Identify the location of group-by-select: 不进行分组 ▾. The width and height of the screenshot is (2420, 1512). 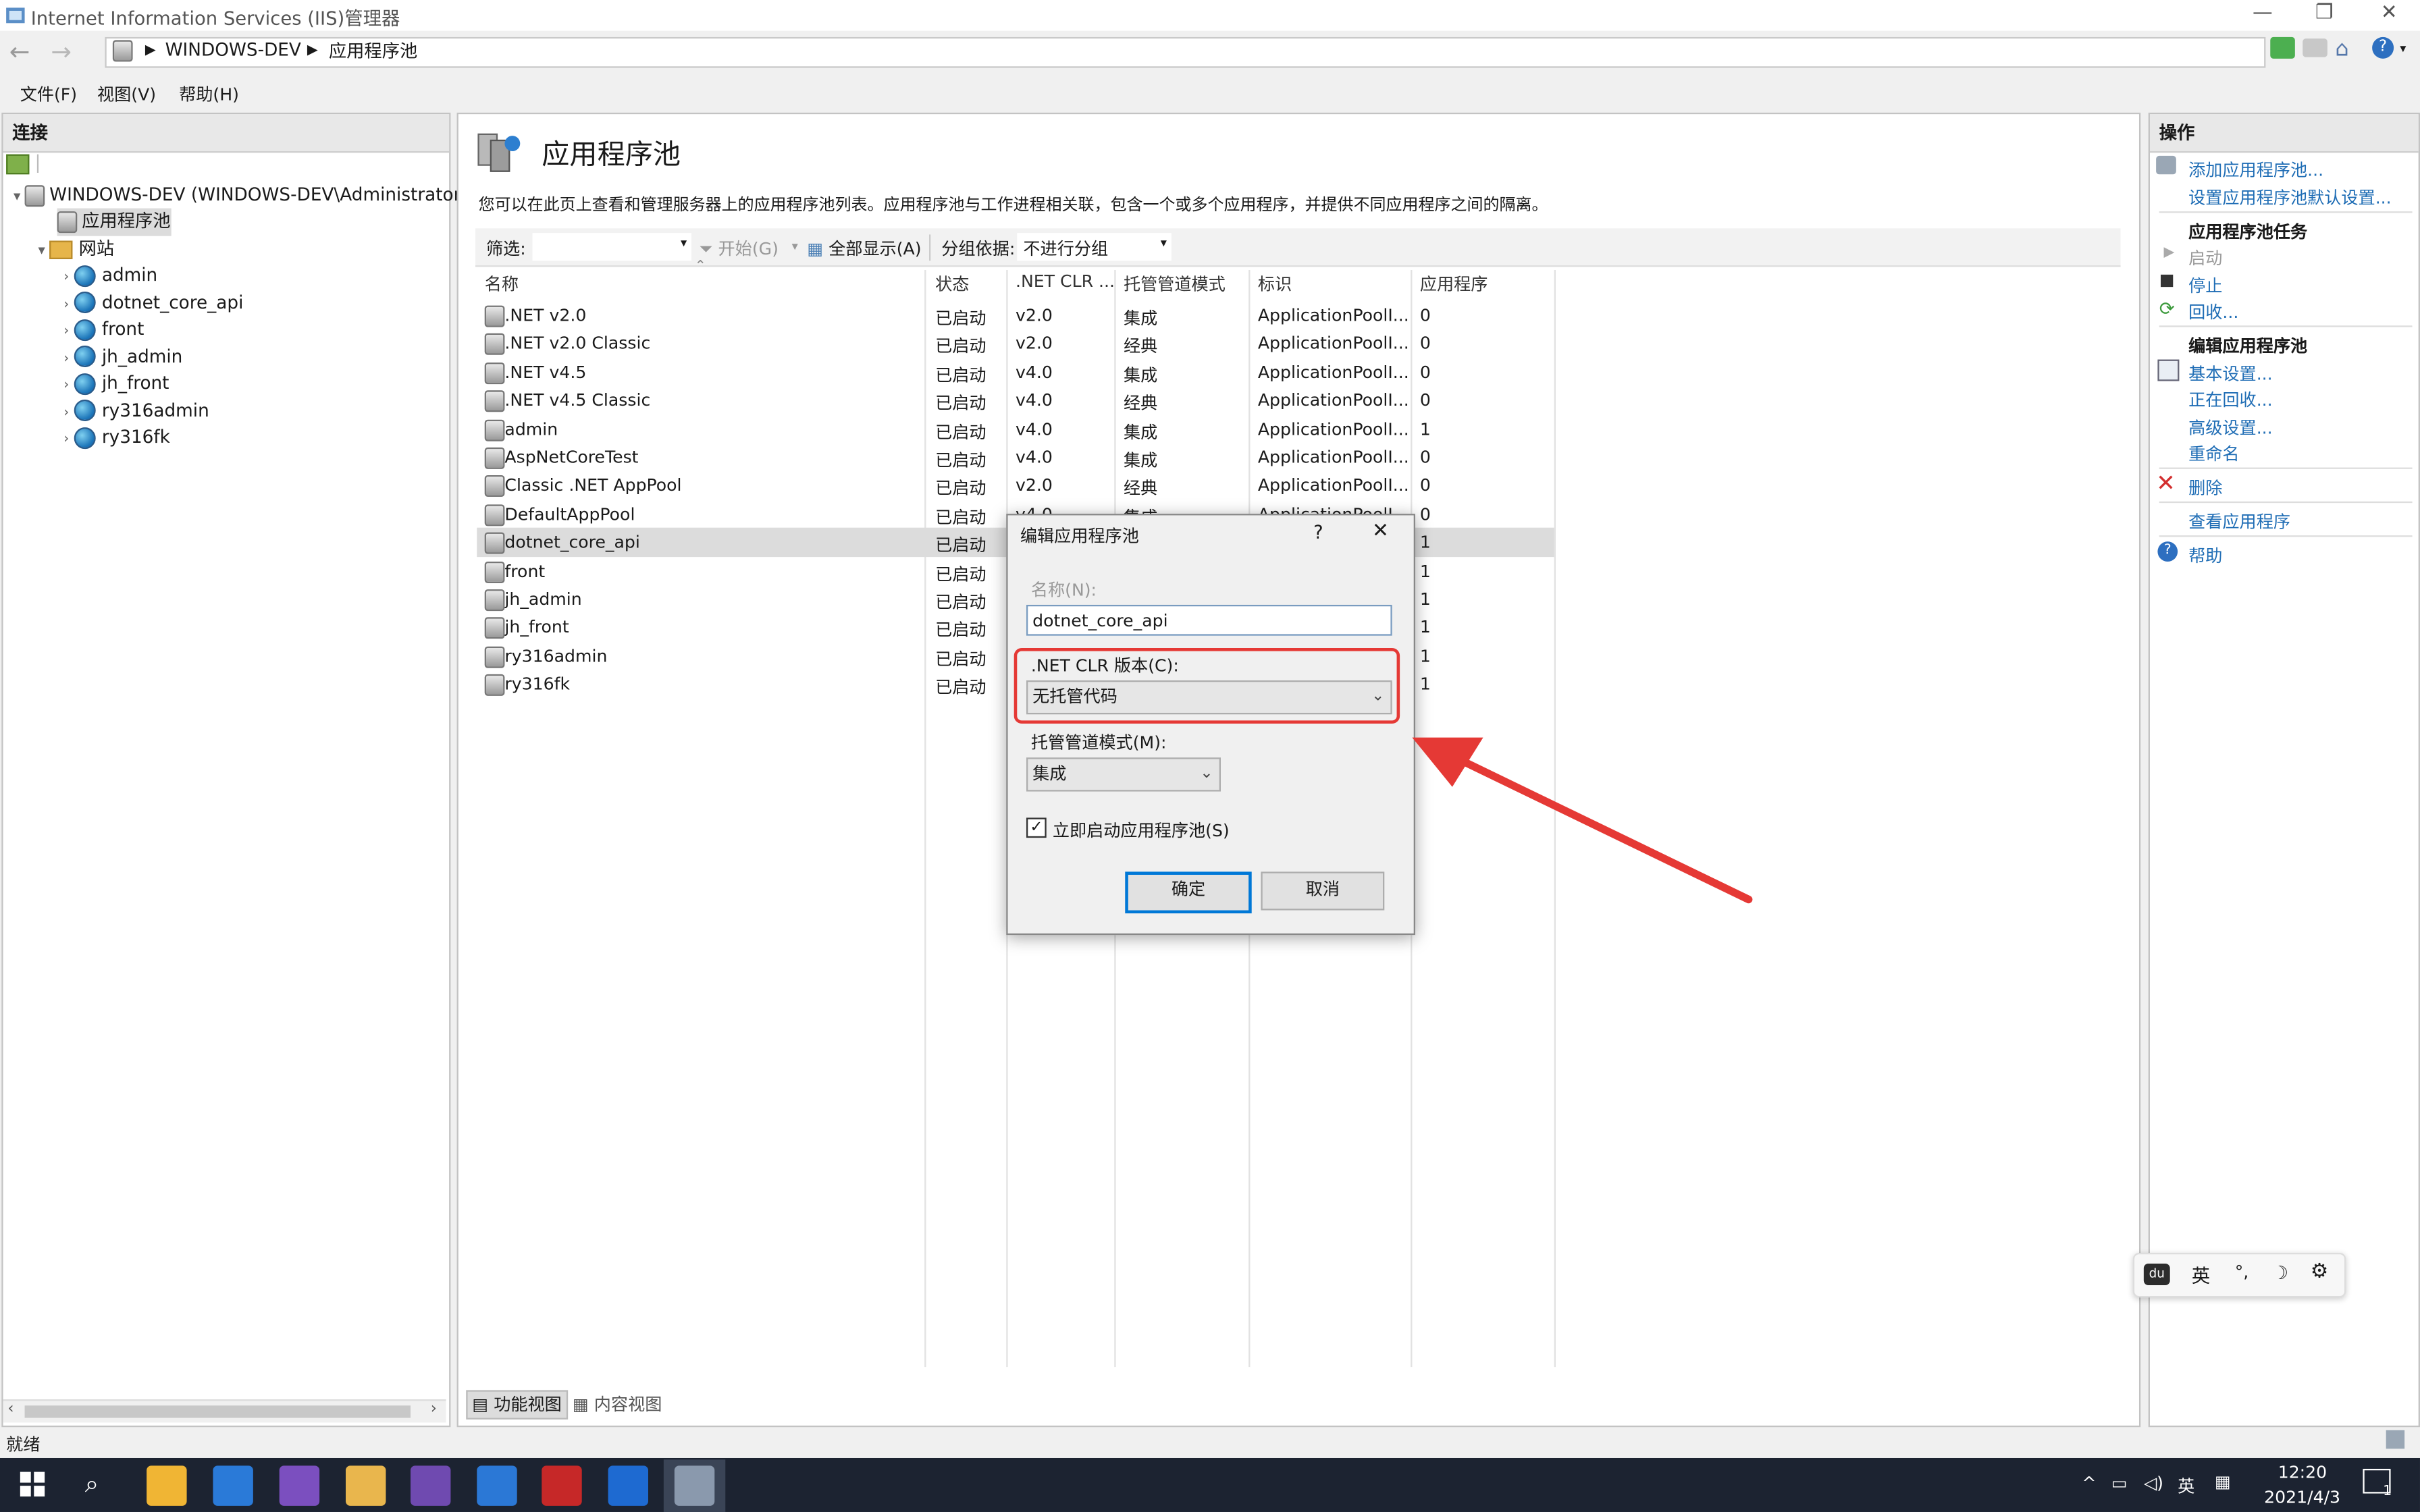
(1094, 247).